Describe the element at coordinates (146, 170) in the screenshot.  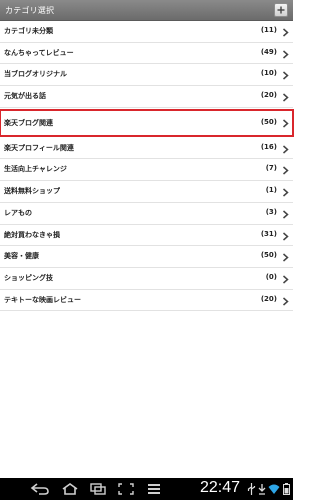
I see `category-row: 生活向上チャレンジ (7)` at that location.